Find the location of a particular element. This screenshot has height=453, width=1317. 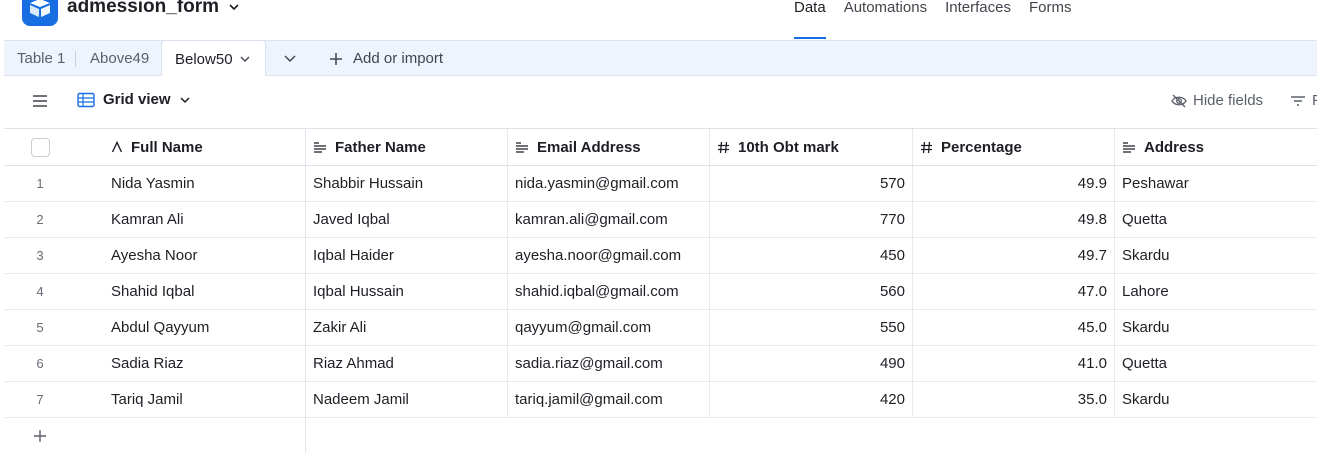

column-label: 10th Obt mark is located at coordinates (788, 147).